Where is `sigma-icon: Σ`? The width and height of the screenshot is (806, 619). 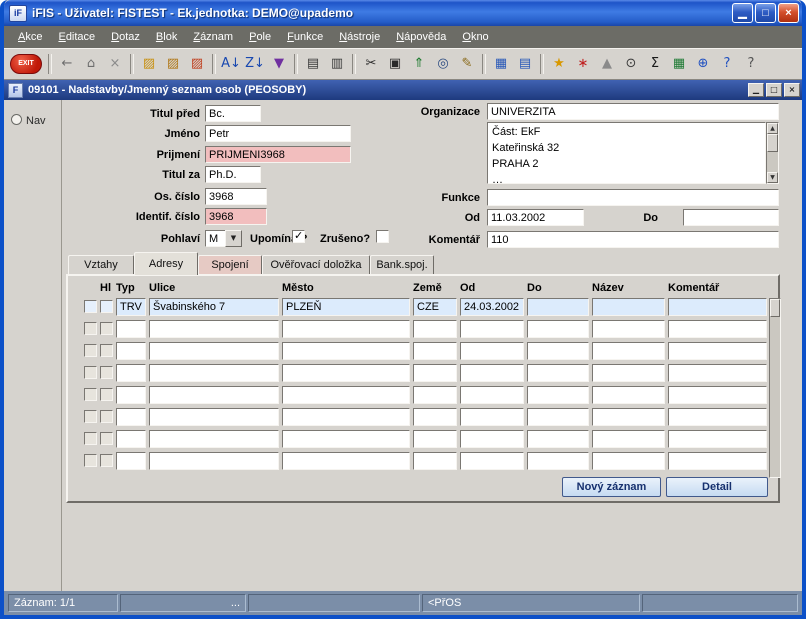
sigma-icon: Σ is located at coordinates (655, 64).